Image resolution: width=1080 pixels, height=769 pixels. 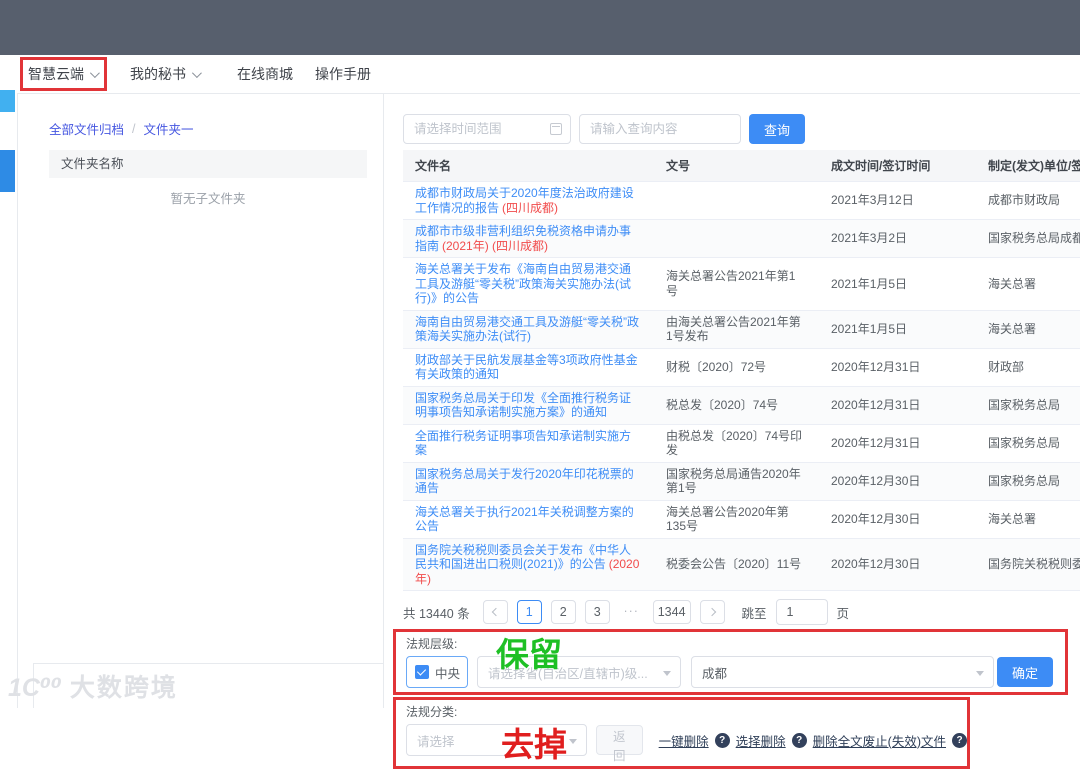 I want to click on date-range-input, so click(x=487, y=129).